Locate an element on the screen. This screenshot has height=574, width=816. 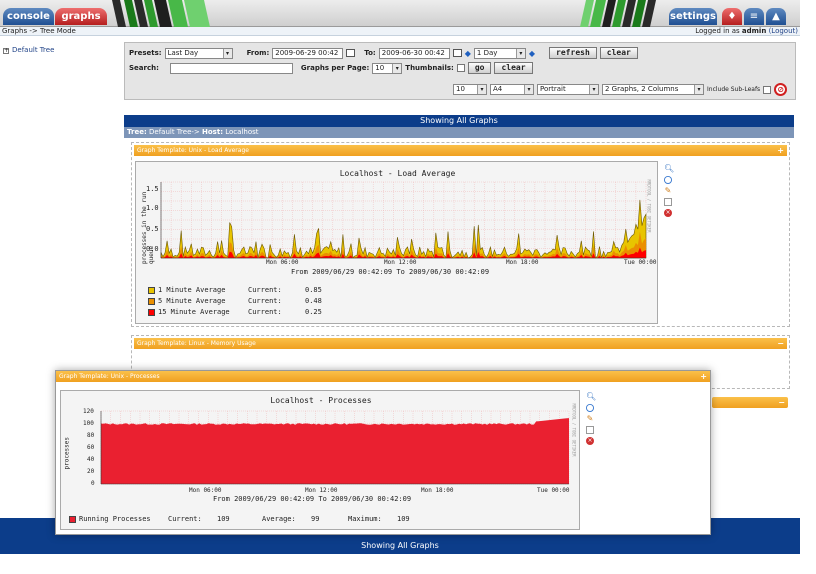
top-bar: console graphs settings ♦ ≡ ▲ is located at coordinates (400, 13).